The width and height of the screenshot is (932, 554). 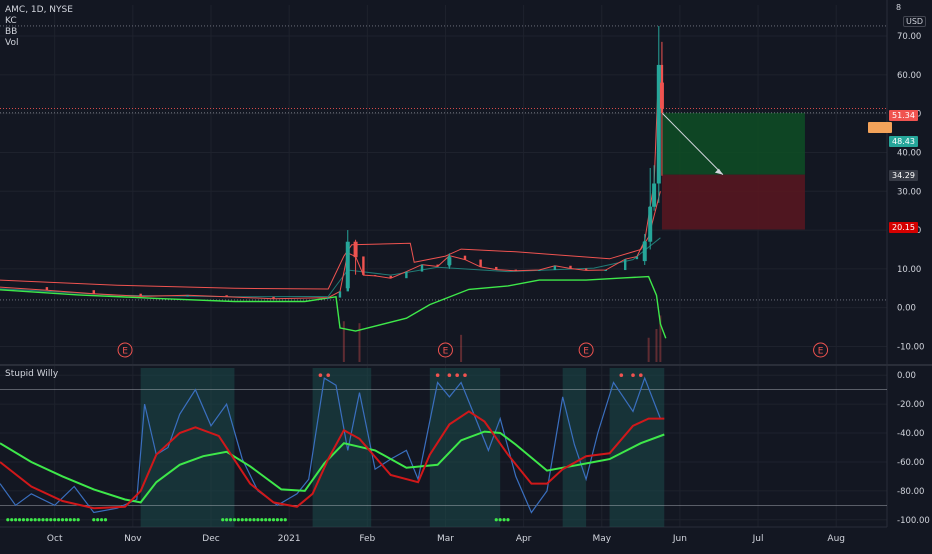 I want to click on indicator-bb: BB, so click(x=39, y=32).